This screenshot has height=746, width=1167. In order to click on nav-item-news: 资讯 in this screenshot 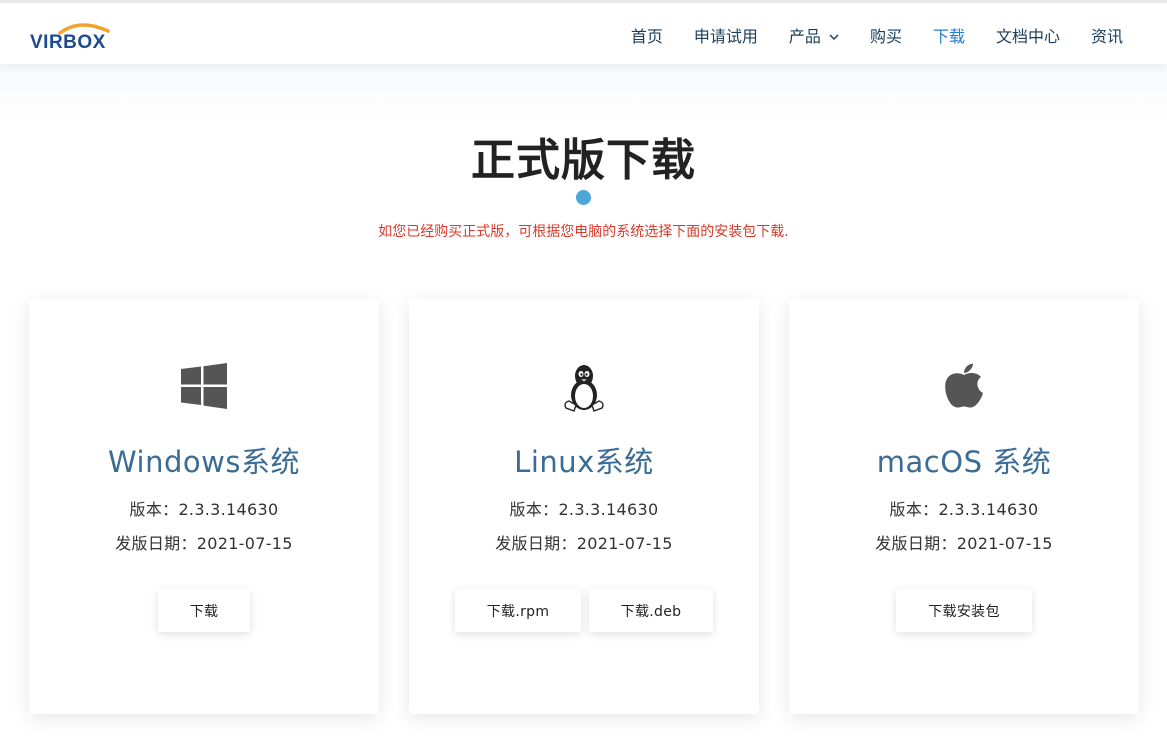, I will do `click(1107, 35)`.